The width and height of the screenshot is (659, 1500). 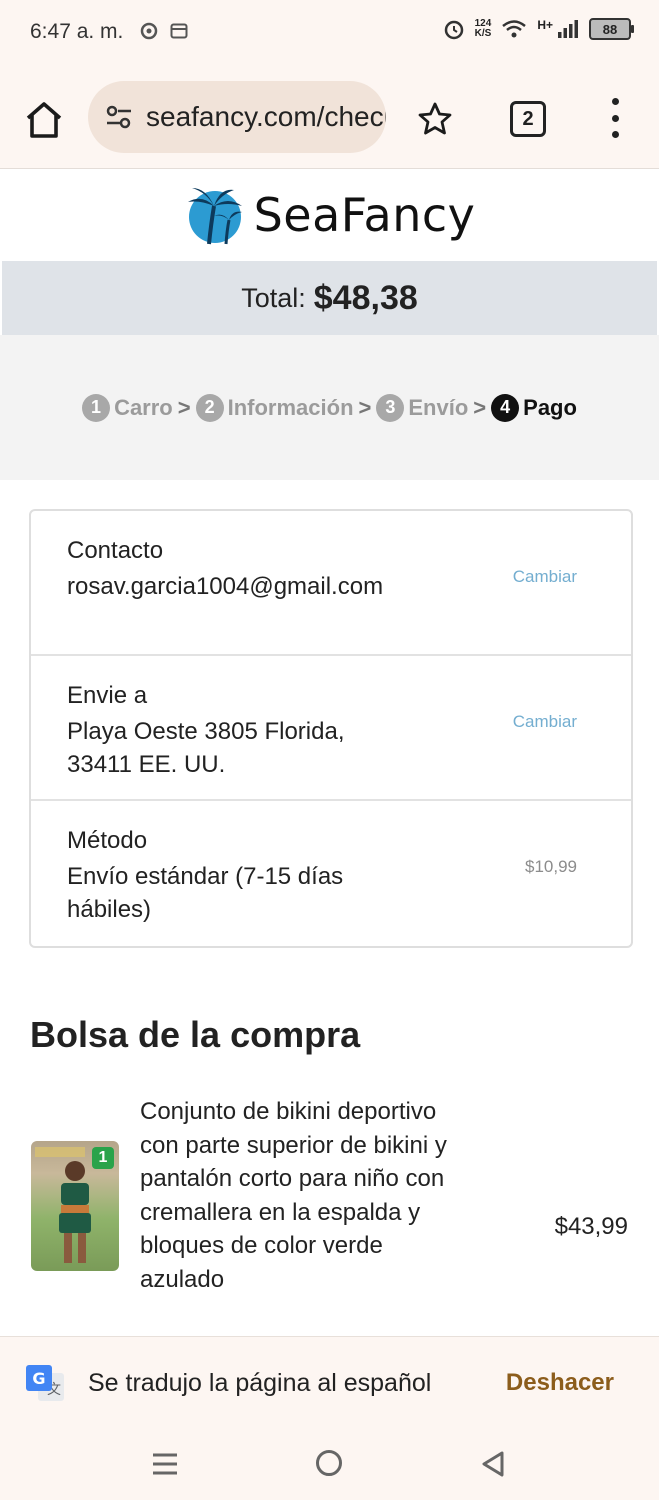 What do you see at coordinates (551, 866) in the screenshot?
I see `shipping-price: $10,99` at bounding box center [551, 866].